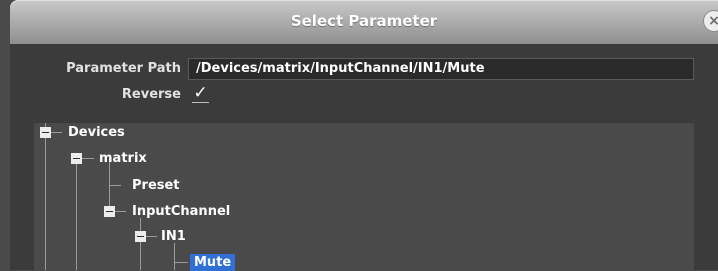 This screenshot has height=271, width=718. Describe the element at coordinates (123, 68) in the screenshot. I see `parameter-path-label: Parameter Path` at that location.